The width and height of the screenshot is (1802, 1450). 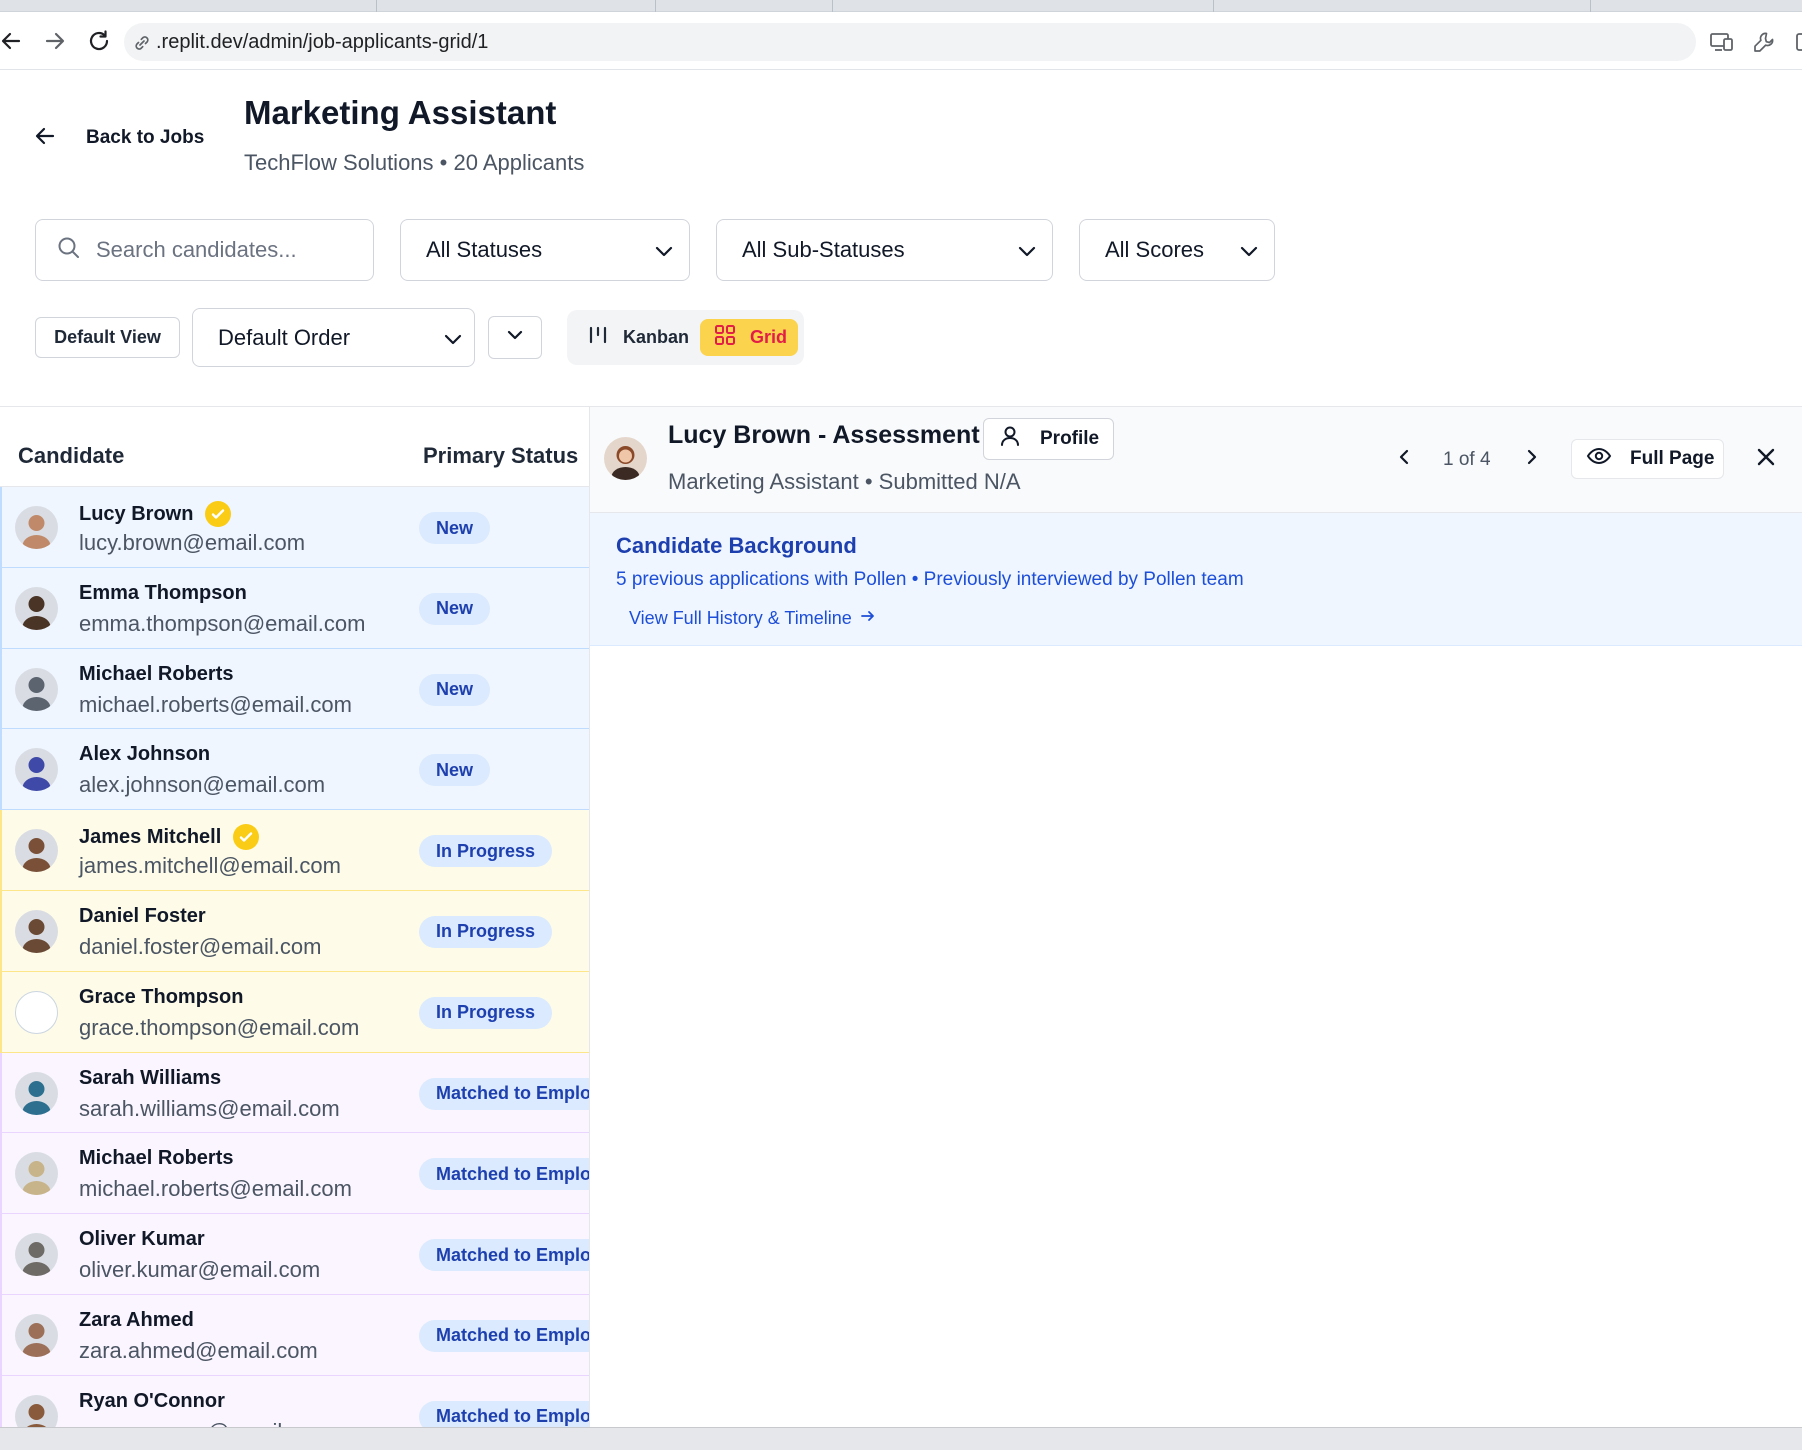 What do you see at coordinates (142, 1239) in the screenshot?
I see `candidate-name: Oliver Kumar` at bounding box center [142, 1239].